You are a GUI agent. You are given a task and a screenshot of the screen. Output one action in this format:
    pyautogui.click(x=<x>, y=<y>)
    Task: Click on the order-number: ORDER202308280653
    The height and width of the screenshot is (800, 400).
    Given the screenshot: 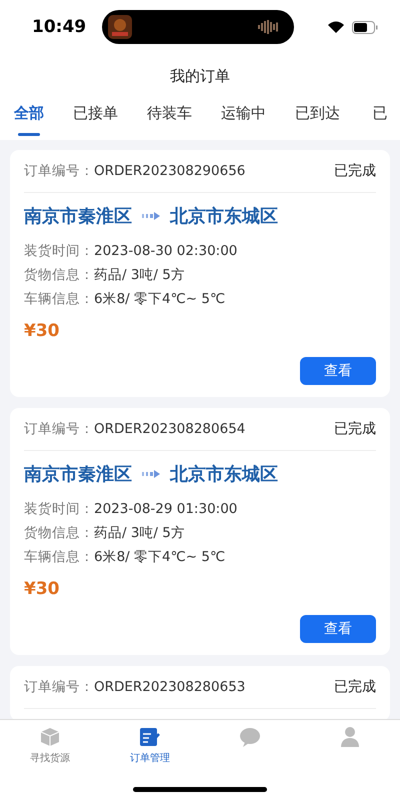 What is the action you would take?
    pyautogui.click(x=170, y=687)
    